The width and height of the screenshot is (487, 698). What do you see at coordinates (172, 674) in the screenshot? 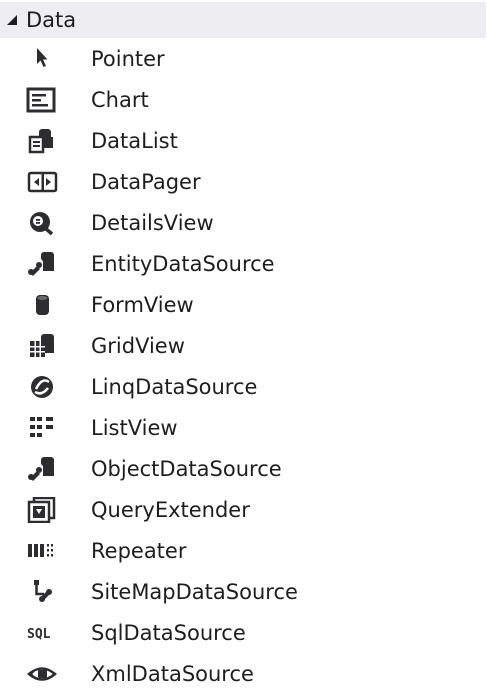
I see `toolbox-item-label: XmlDataSource` at bounding box center [172, 674].